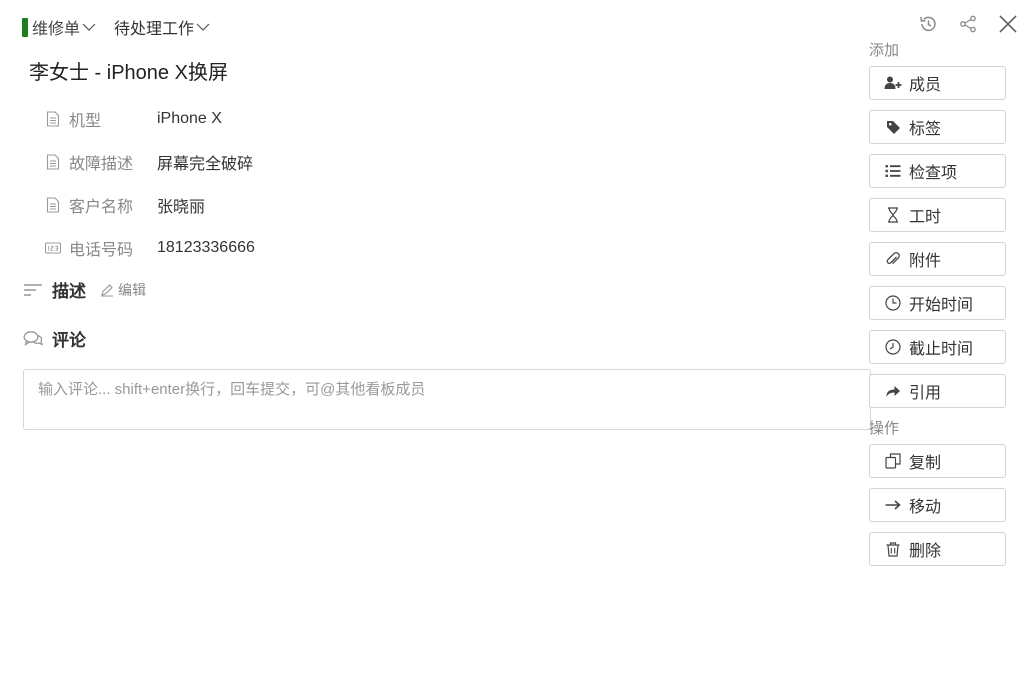 Image resolution: width=1030 pixels, height=698 pixels. I want to click on pencil-icon, so click(107, 290).